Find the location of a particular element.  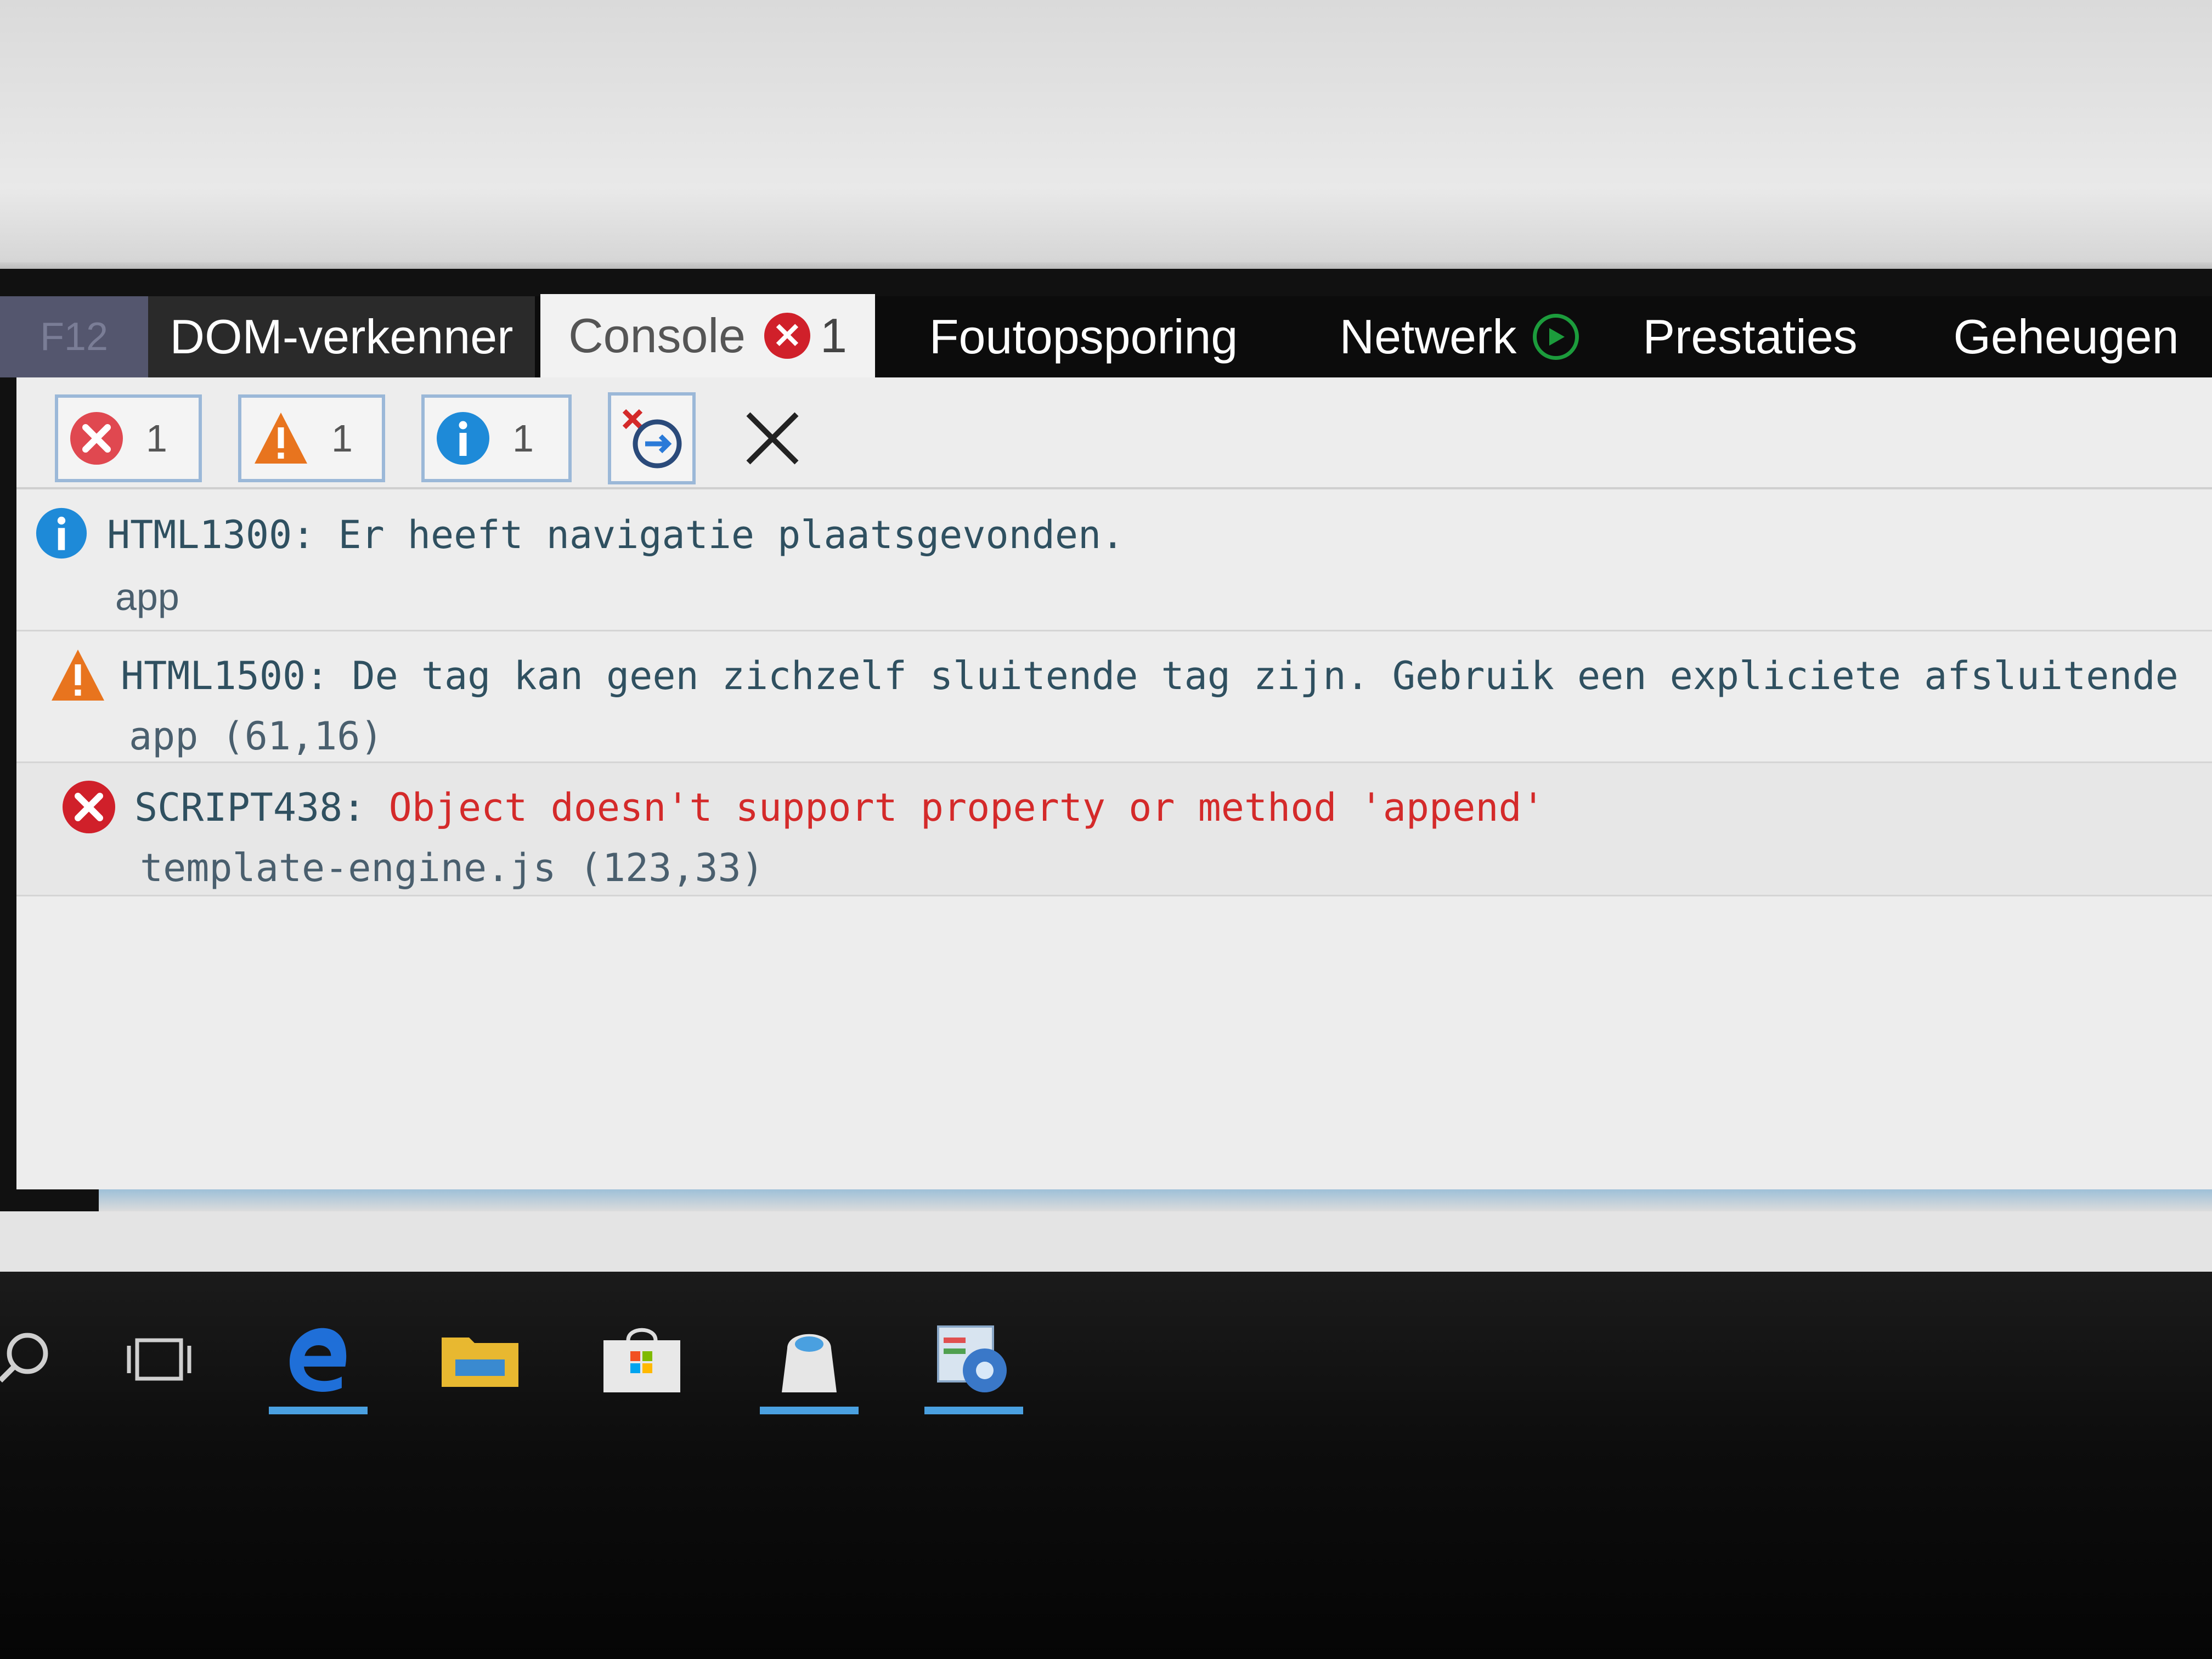

search-icon is located at coordinates (24, 1358).